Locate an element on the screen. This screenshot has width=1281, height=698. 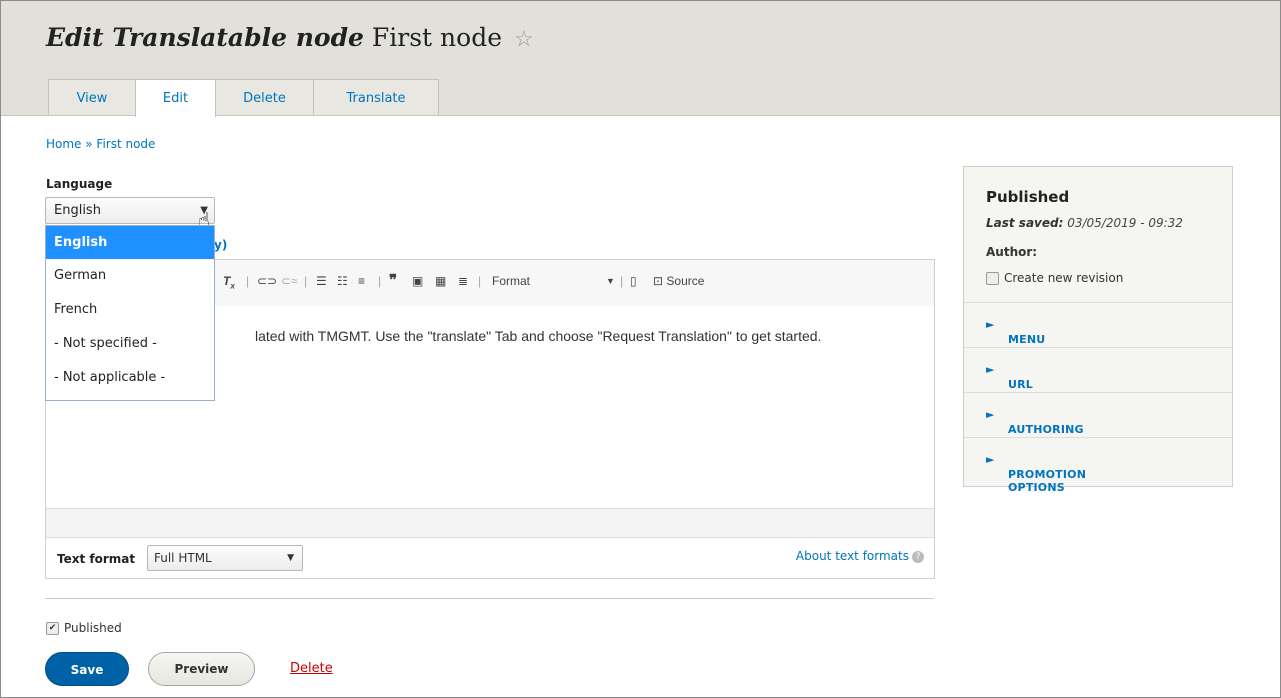
align-icon: ≡ is located at coordinates (361, 281).